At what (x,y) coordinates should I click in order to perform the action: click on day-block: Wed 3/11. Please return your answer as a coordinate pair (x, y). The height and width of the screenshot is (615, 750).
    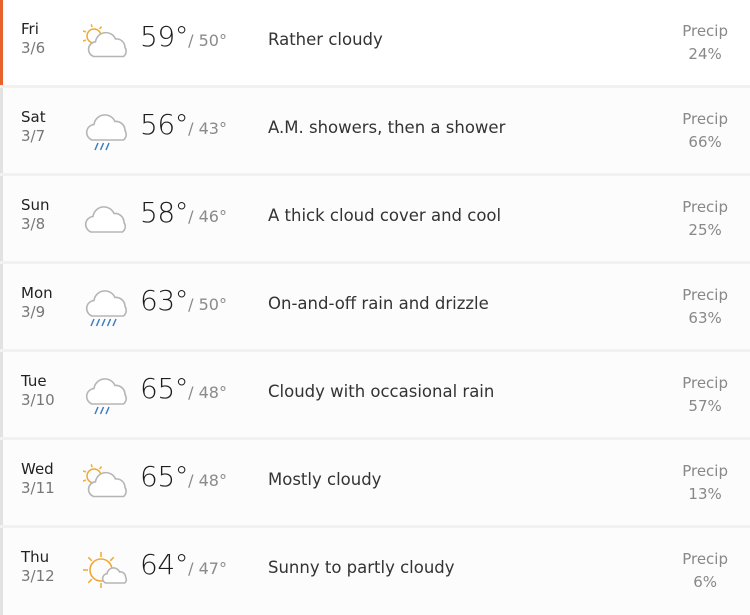
    Looking at the image, I should click on (38, 479).